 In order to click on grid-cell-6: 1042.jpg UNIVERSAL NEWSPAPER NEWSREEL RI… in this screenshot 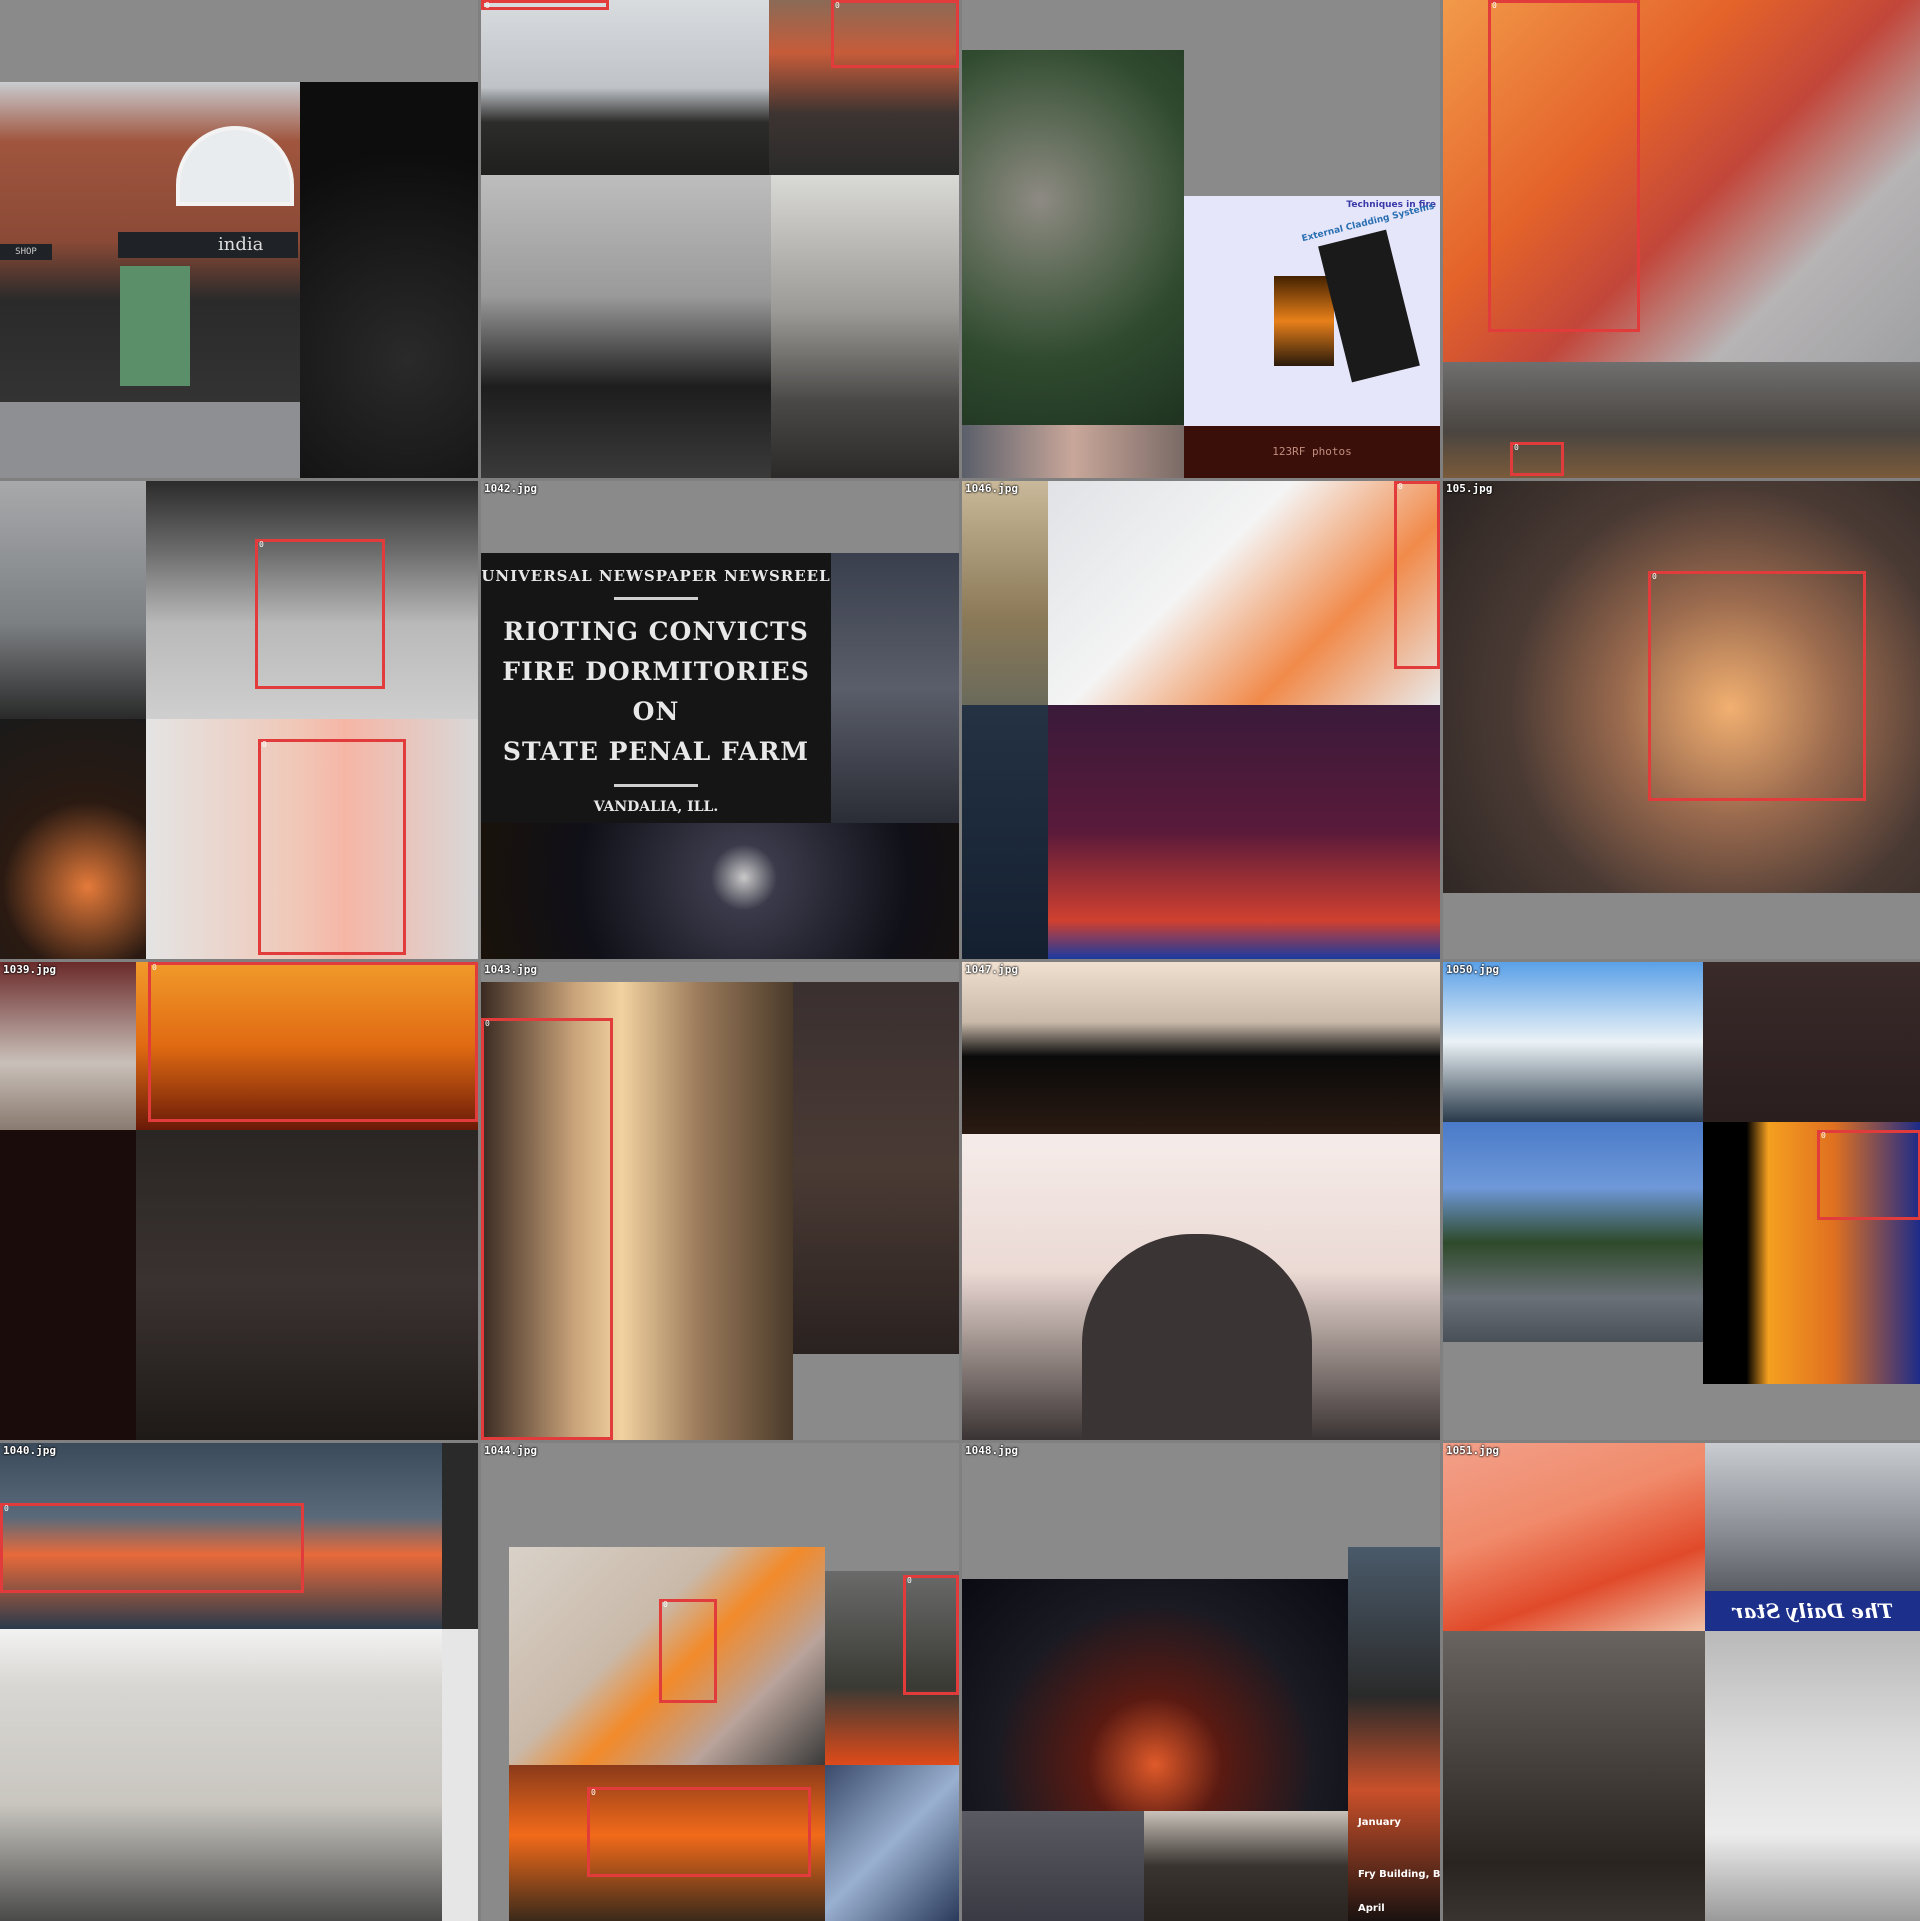, I will do `click(720, 720)`.